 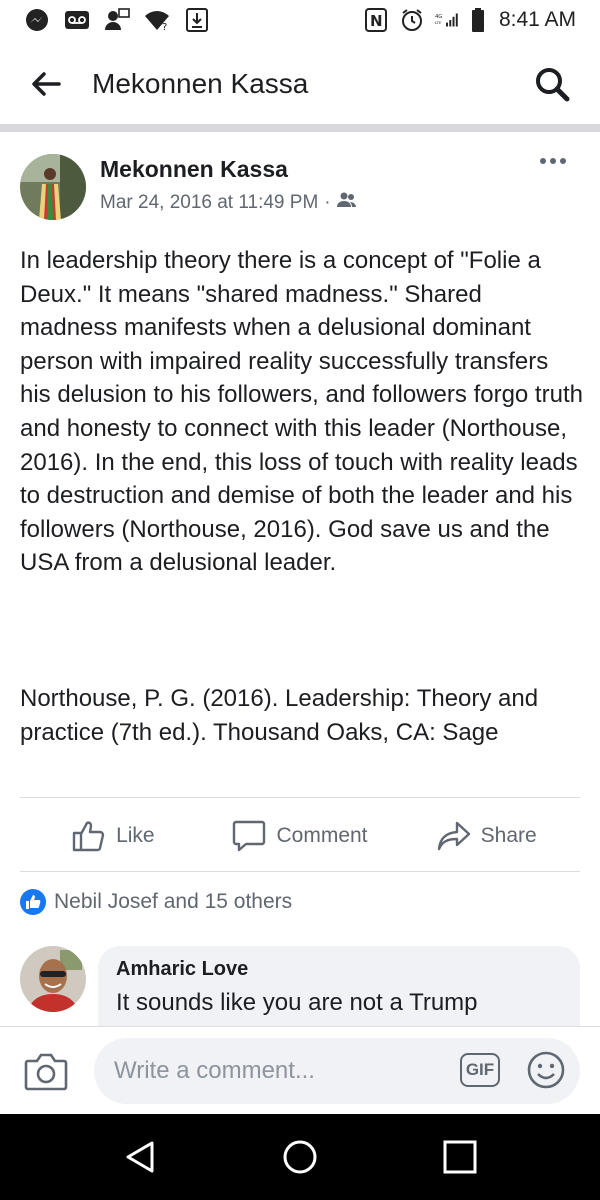 I want to click on share-button: Share, so click(x=486, y=836).